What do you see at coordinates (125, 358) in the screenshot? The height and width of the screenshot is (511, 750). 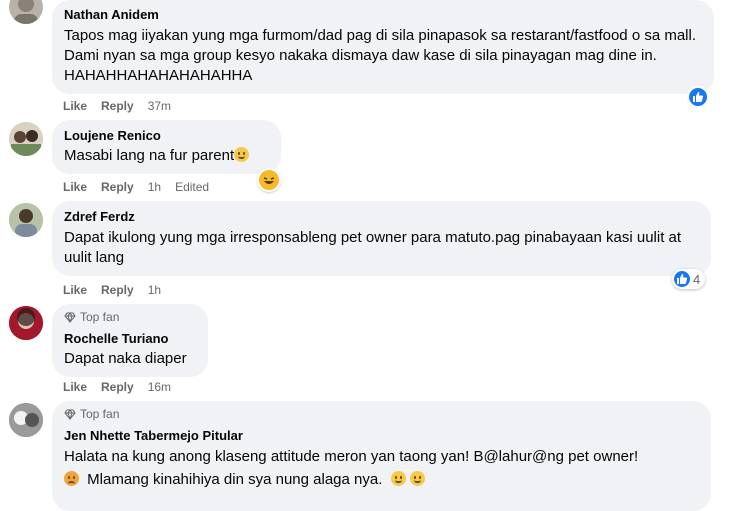 I see `comment-text: Dapat naka diaper` at bounding box center [125, 358].